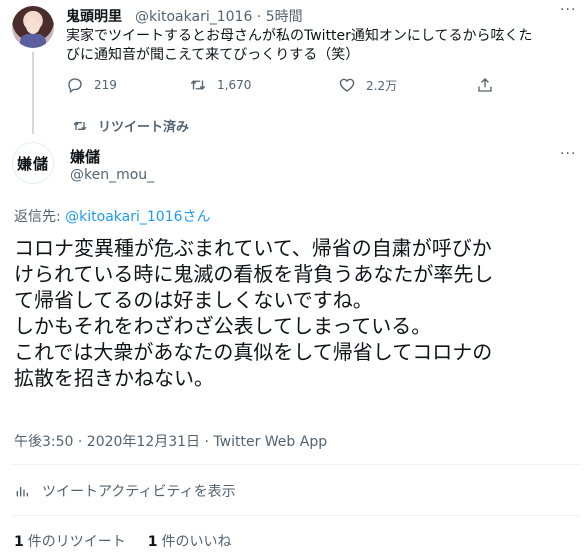  I want to click on parent-action-bar: 219 1,670 2.2万, so click(301, 86).